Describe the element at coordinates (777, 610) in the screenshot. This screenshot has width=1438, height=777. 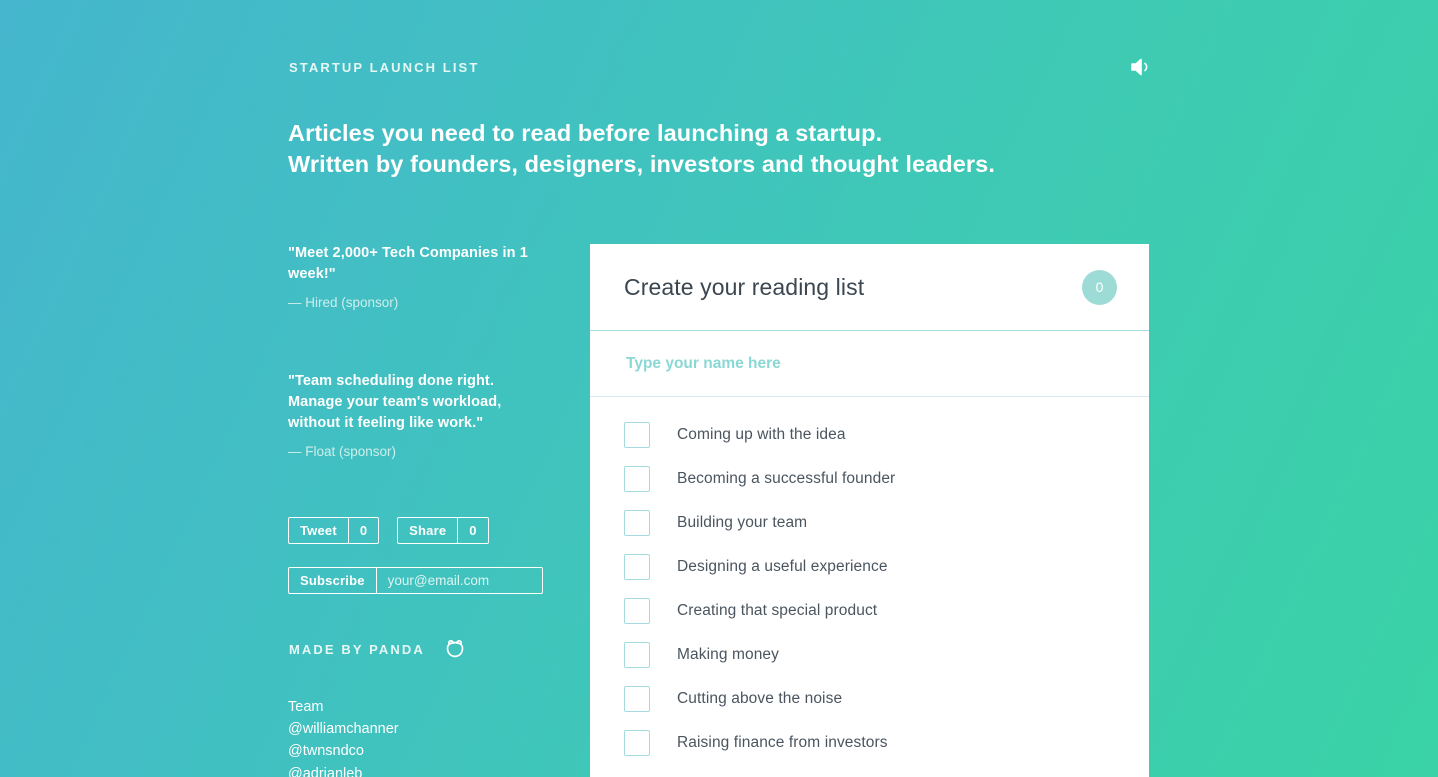
I see `checklist-item-label: Creating that special product` at that location.